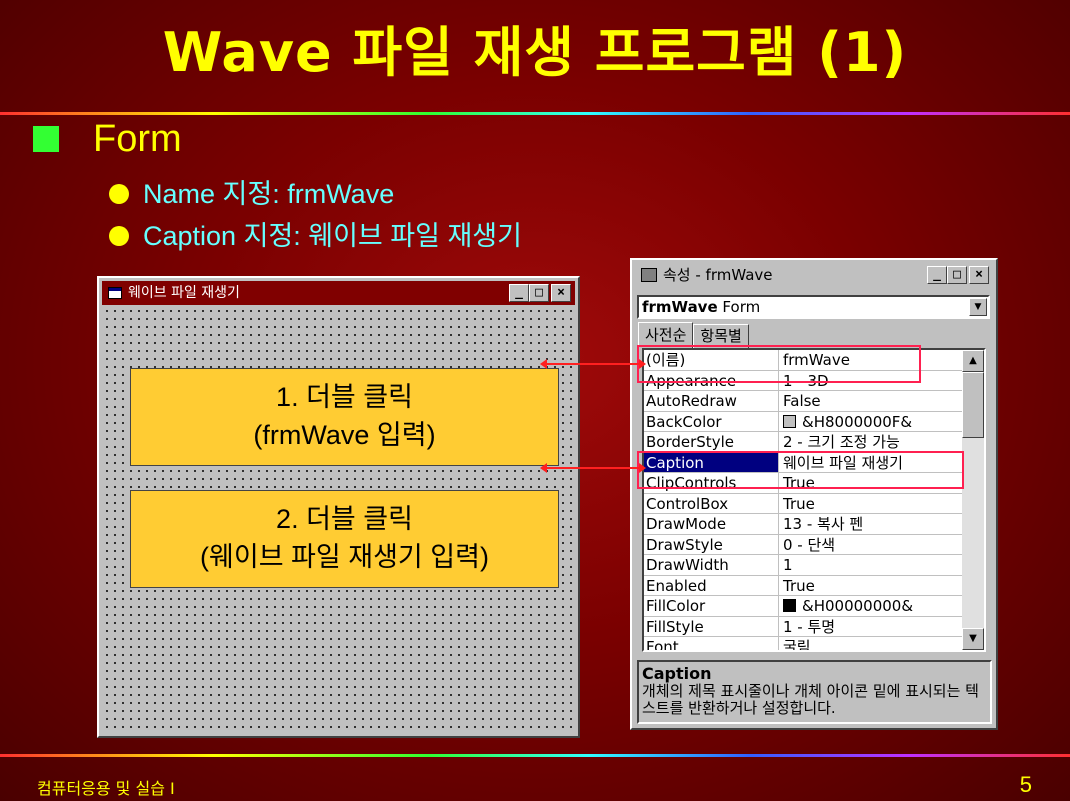  What do you see at coordinates (344, 417) in the screenshot?
I see `callout-step-1: 1. 더블 클릭 (frmWave 입력)` at bounding box center [344, 417].